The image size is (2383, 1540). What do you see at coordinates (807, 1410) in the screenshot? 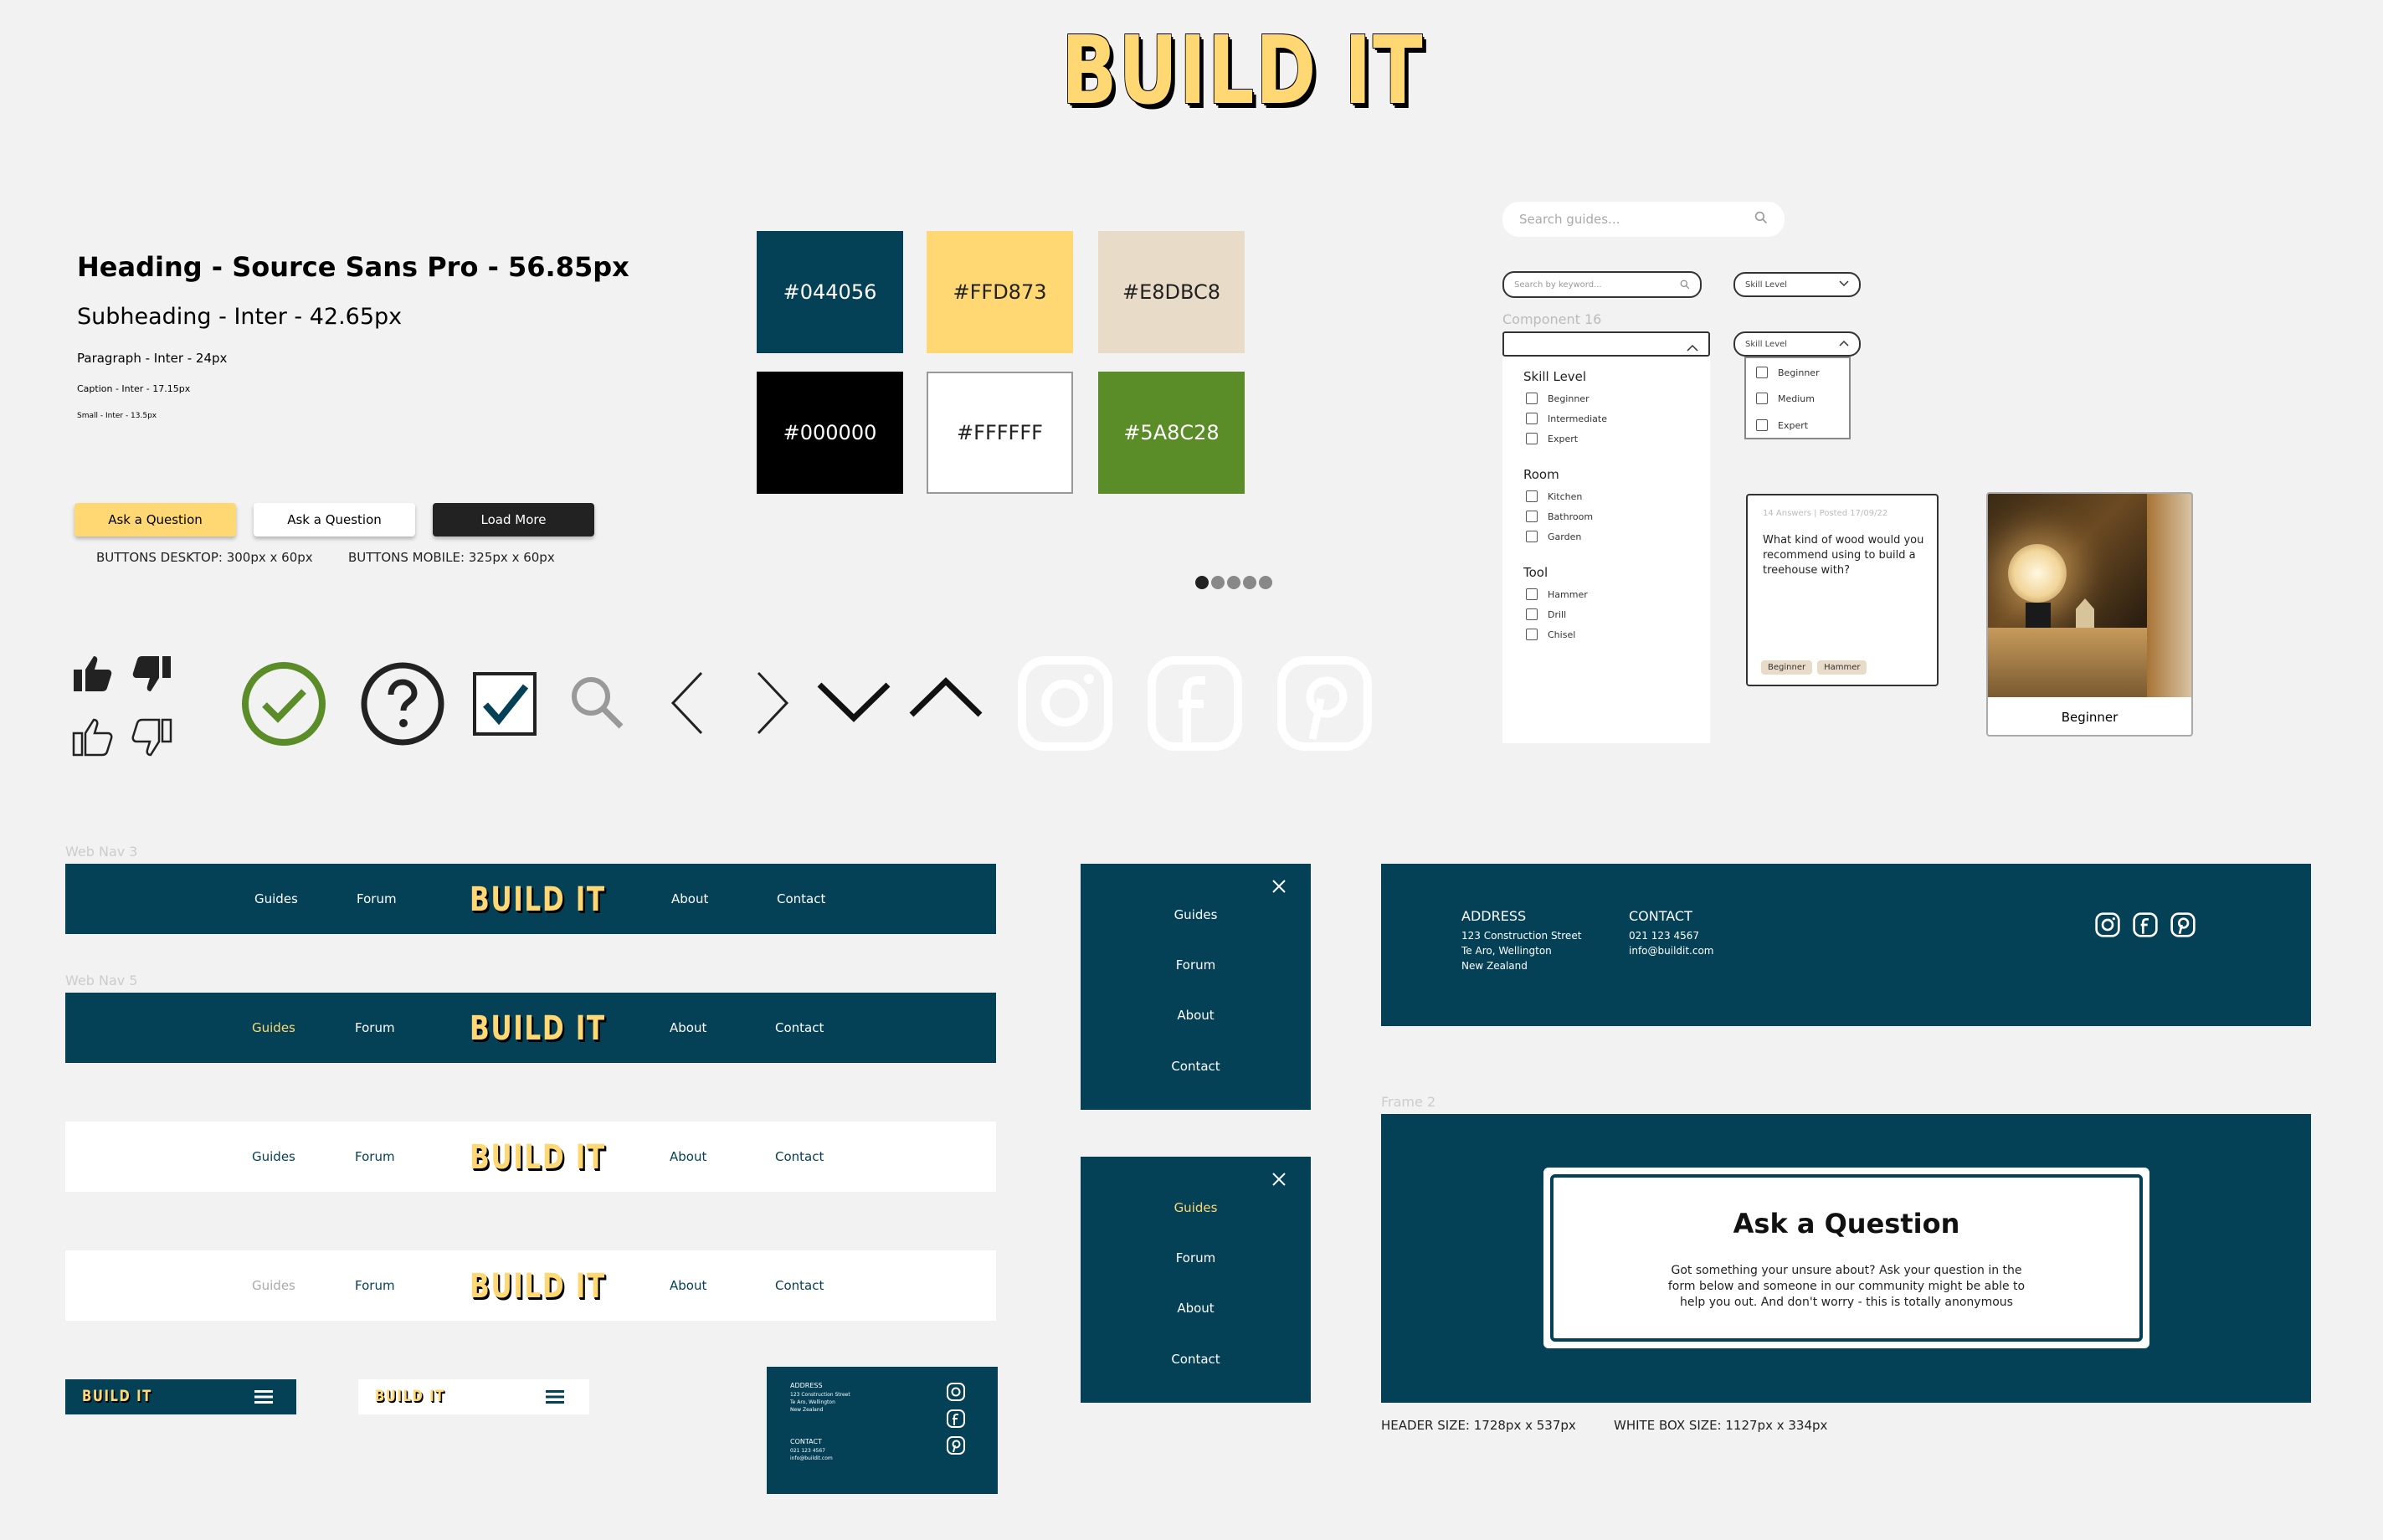
I see `mobile-footer-address-line: New Zealand` at bounding box center [807, 1410].